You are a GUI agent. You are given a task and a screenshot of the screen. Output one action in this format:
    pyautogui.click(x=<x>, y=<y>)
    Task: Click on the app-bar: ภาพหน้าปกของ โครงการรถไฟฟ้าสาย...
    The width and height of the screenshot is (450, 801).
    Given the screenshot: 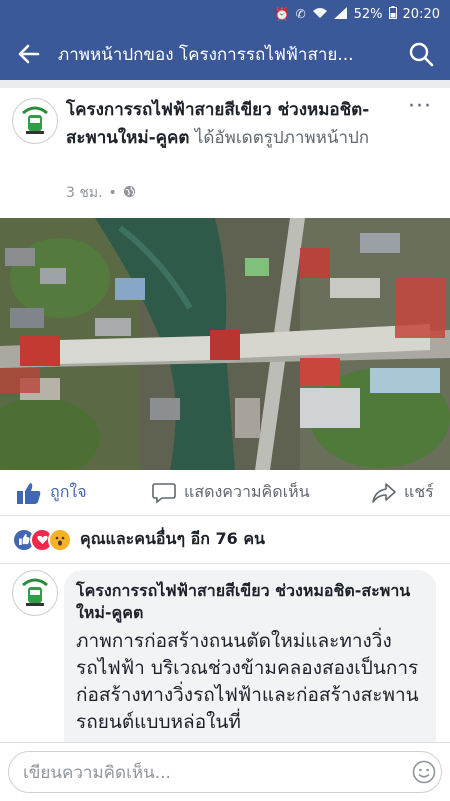 What is the action you would take?
    pyautogui.click(x=225, y=54)
    